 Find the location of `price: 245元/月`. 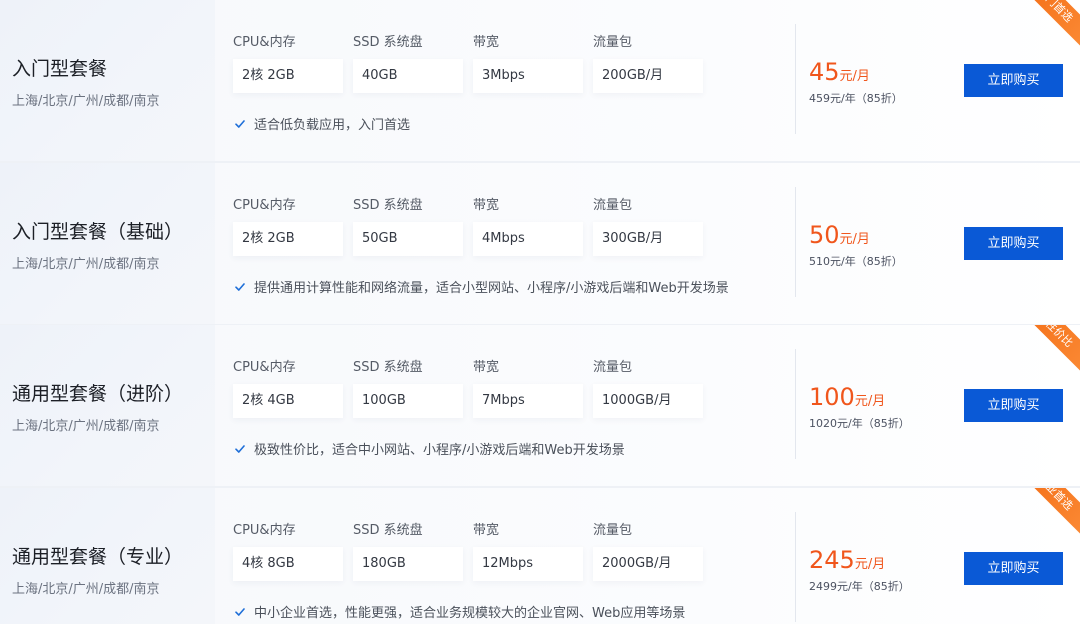

price: 245元/月 is located at coordinates (847, 560).